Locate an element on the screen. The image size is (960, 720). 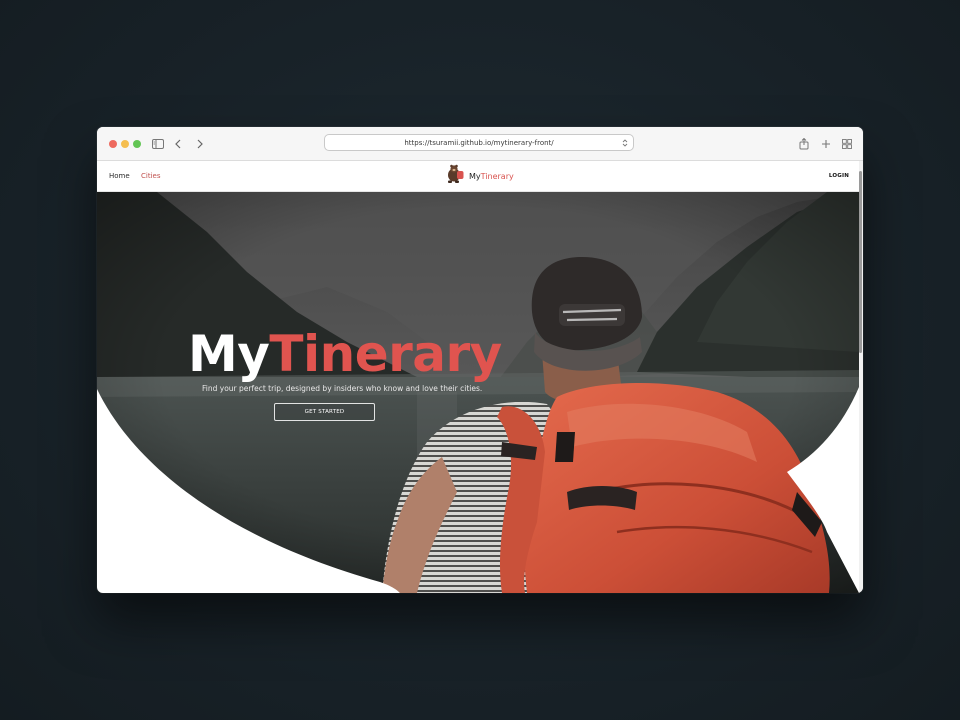
brand-name: MyTinerary is located at coordinates (491, 176).